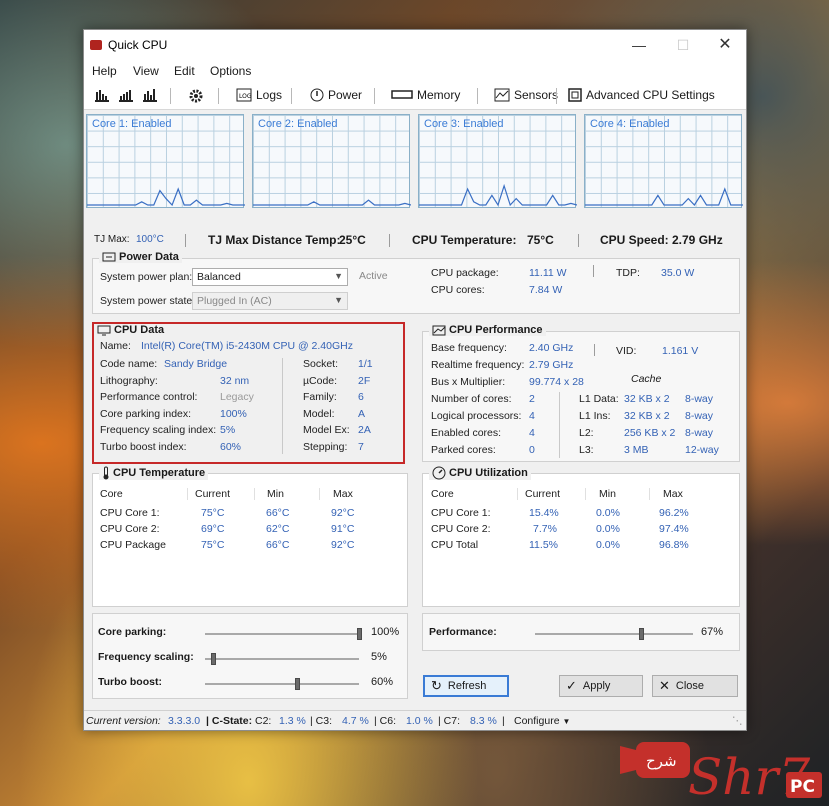  I want to click on apply-button: ✓ Apply, so click(601, 686).